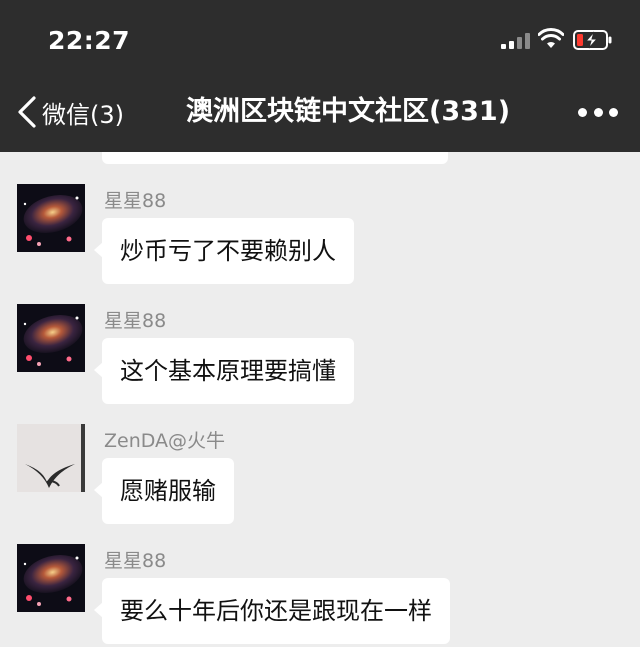 This screenshot has width=640, height=647. I want to click on cellular-signal-icon, so click(516, 41).